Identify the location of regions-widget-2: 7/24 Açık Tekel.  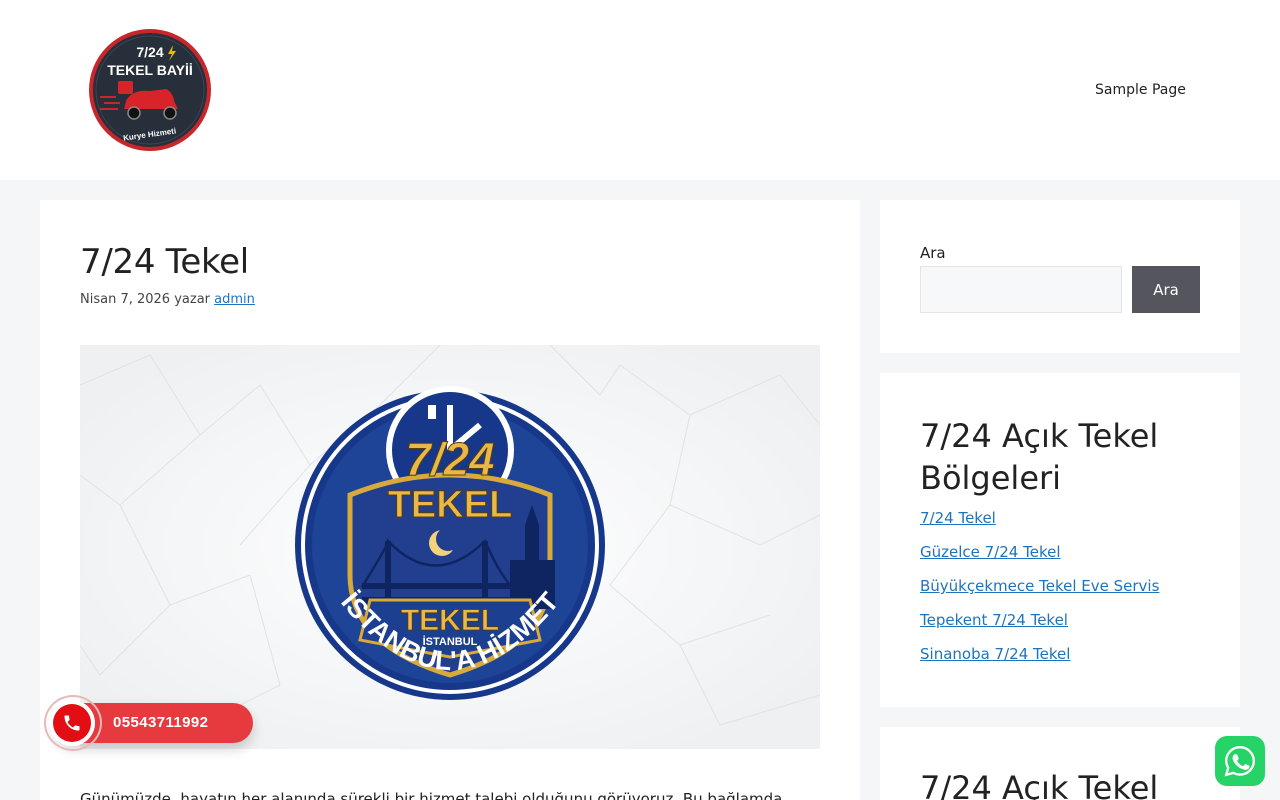
(1060, 763).